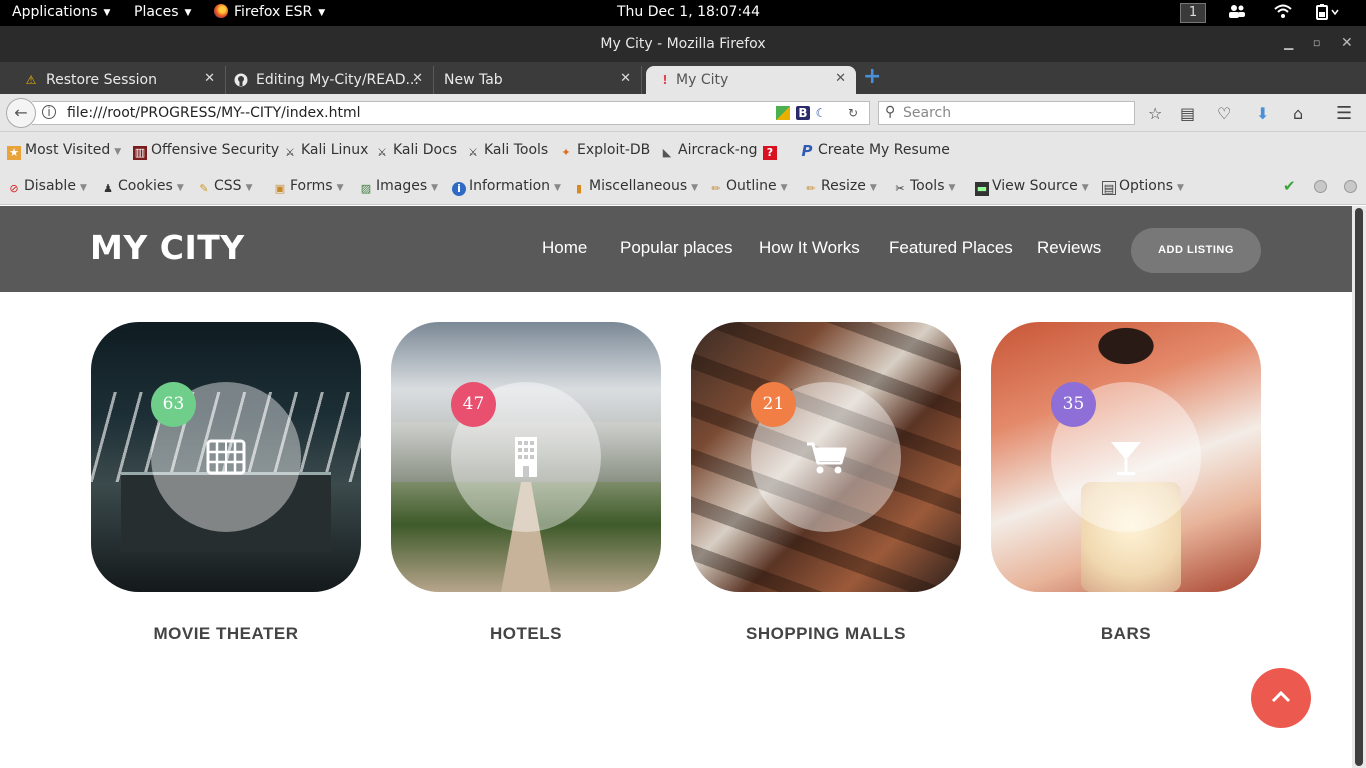  What do you see at coordinates (145, 186) in the screenshot?
I see `dev-label: Cookies` at bounding box center [145, 186].